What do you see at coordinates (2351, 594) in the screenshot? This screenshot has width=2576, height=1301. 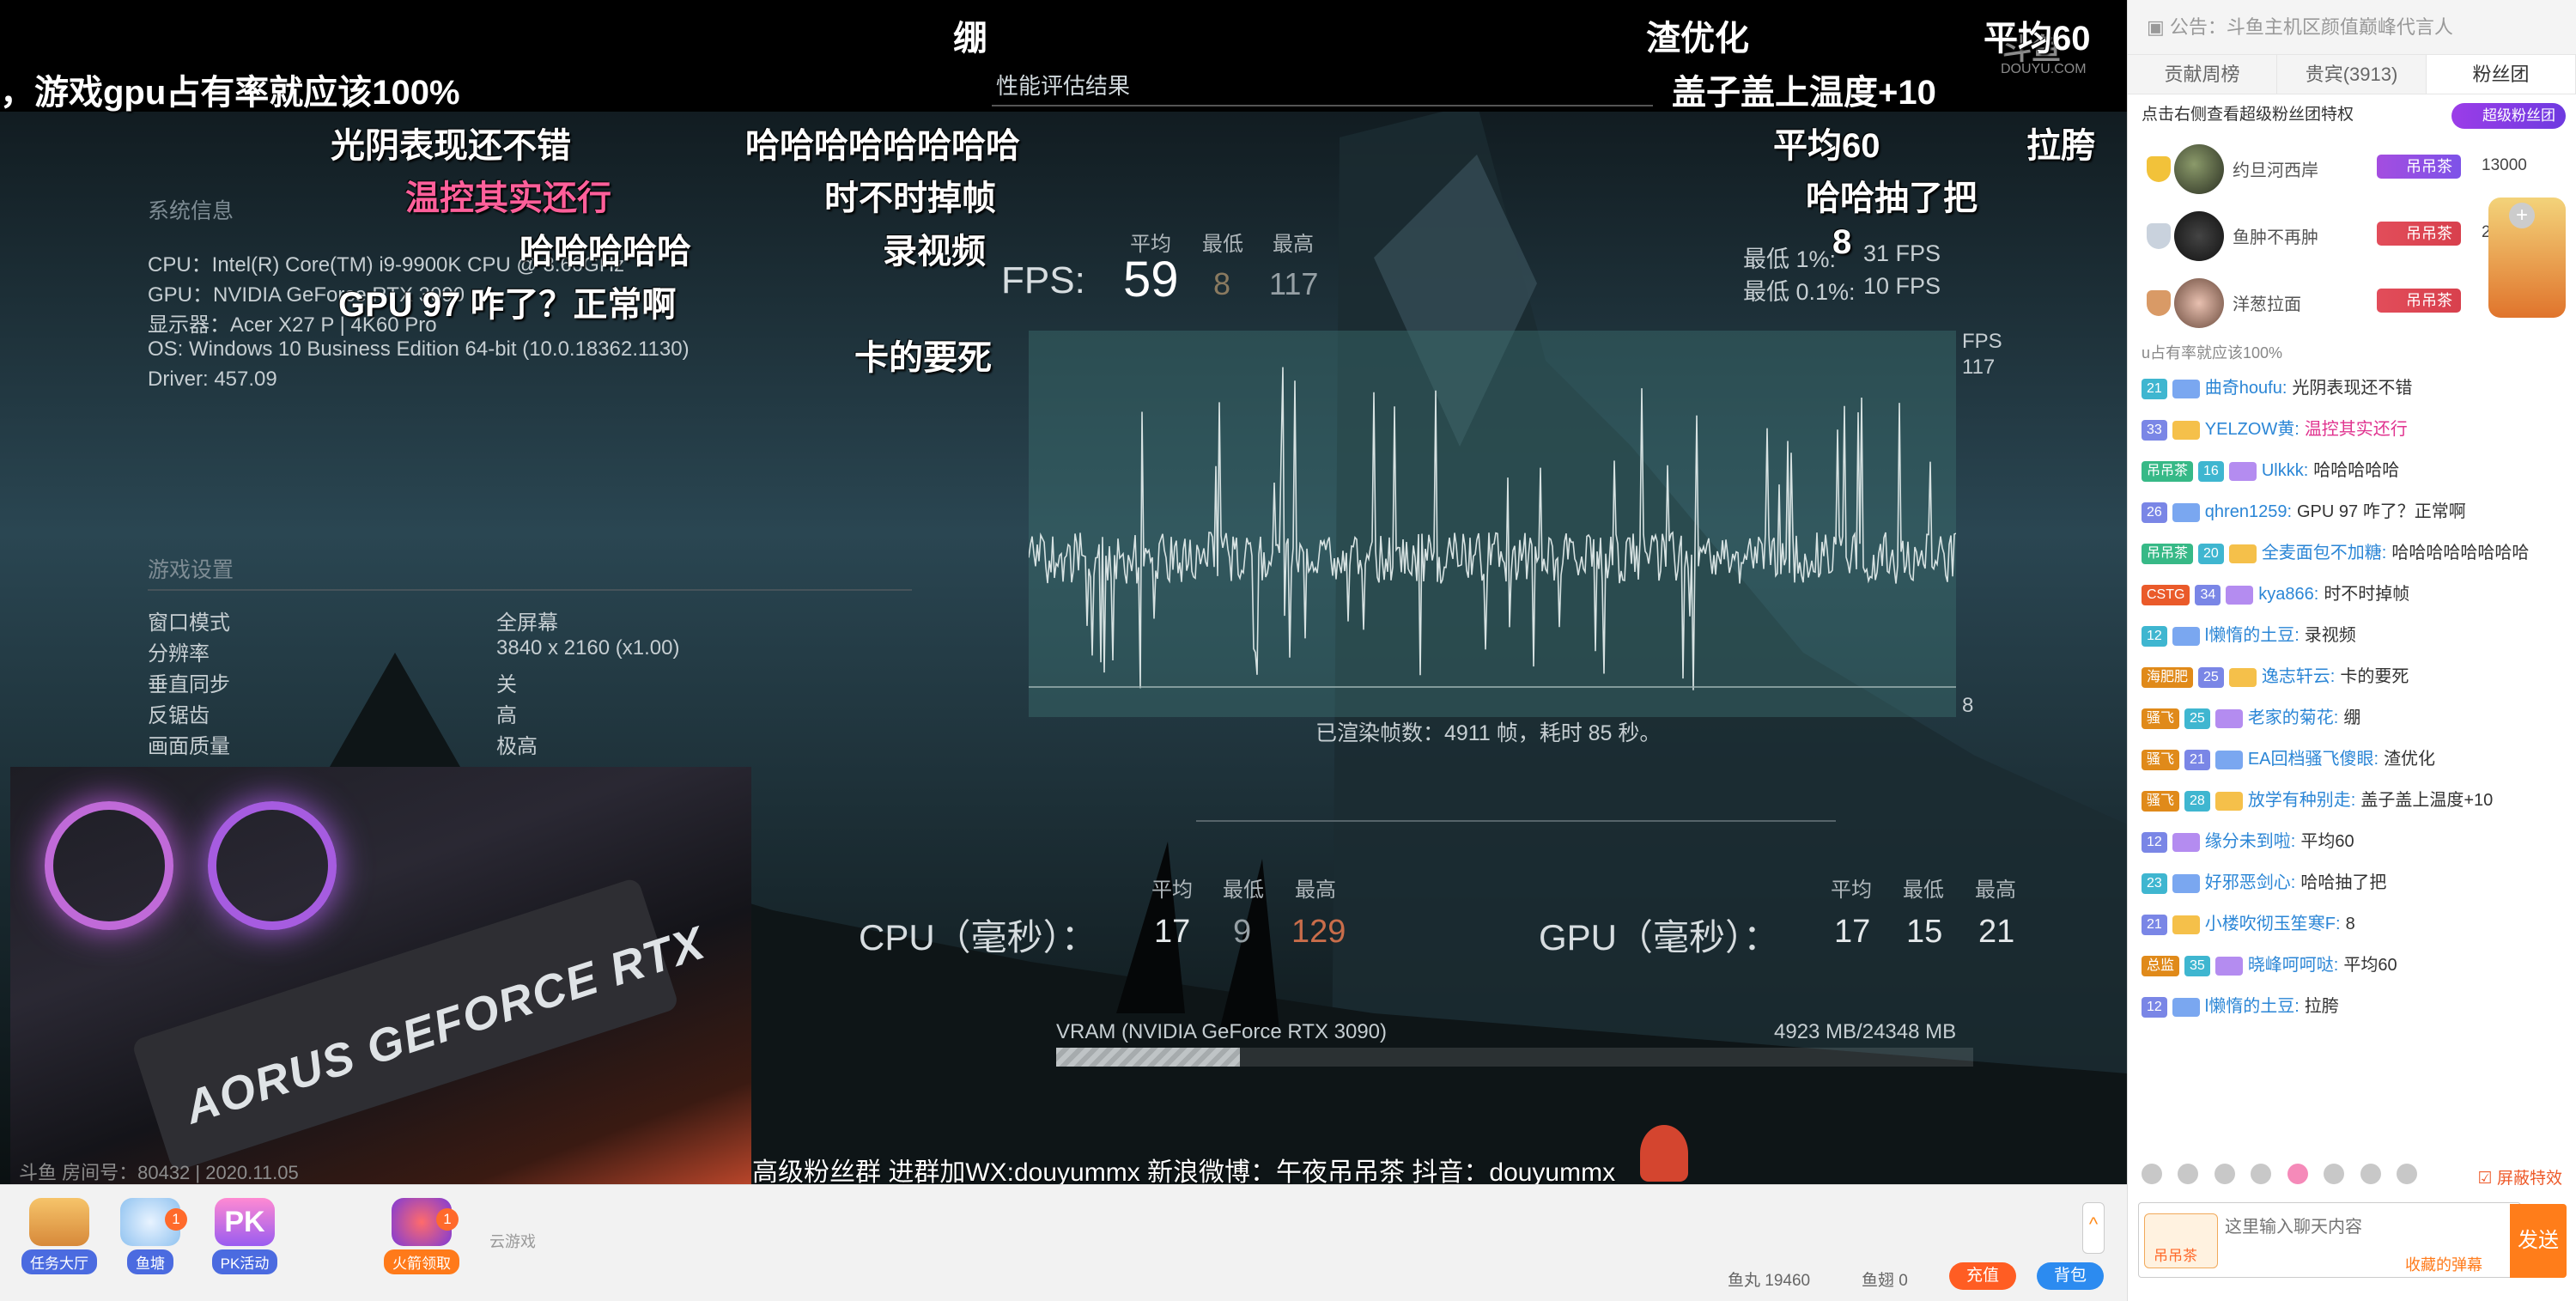 I see `chat-message: CSTG 34 kya866: 时不时掉帧` at bounding box center [2351, 594].